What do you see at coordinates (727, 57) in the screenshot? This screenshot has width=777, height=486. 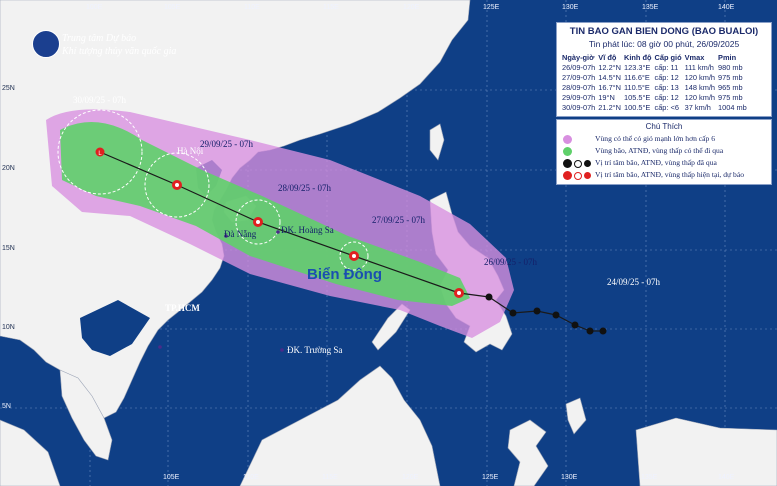 I see `col-header: Pmin` at bounding box center [727, 57].